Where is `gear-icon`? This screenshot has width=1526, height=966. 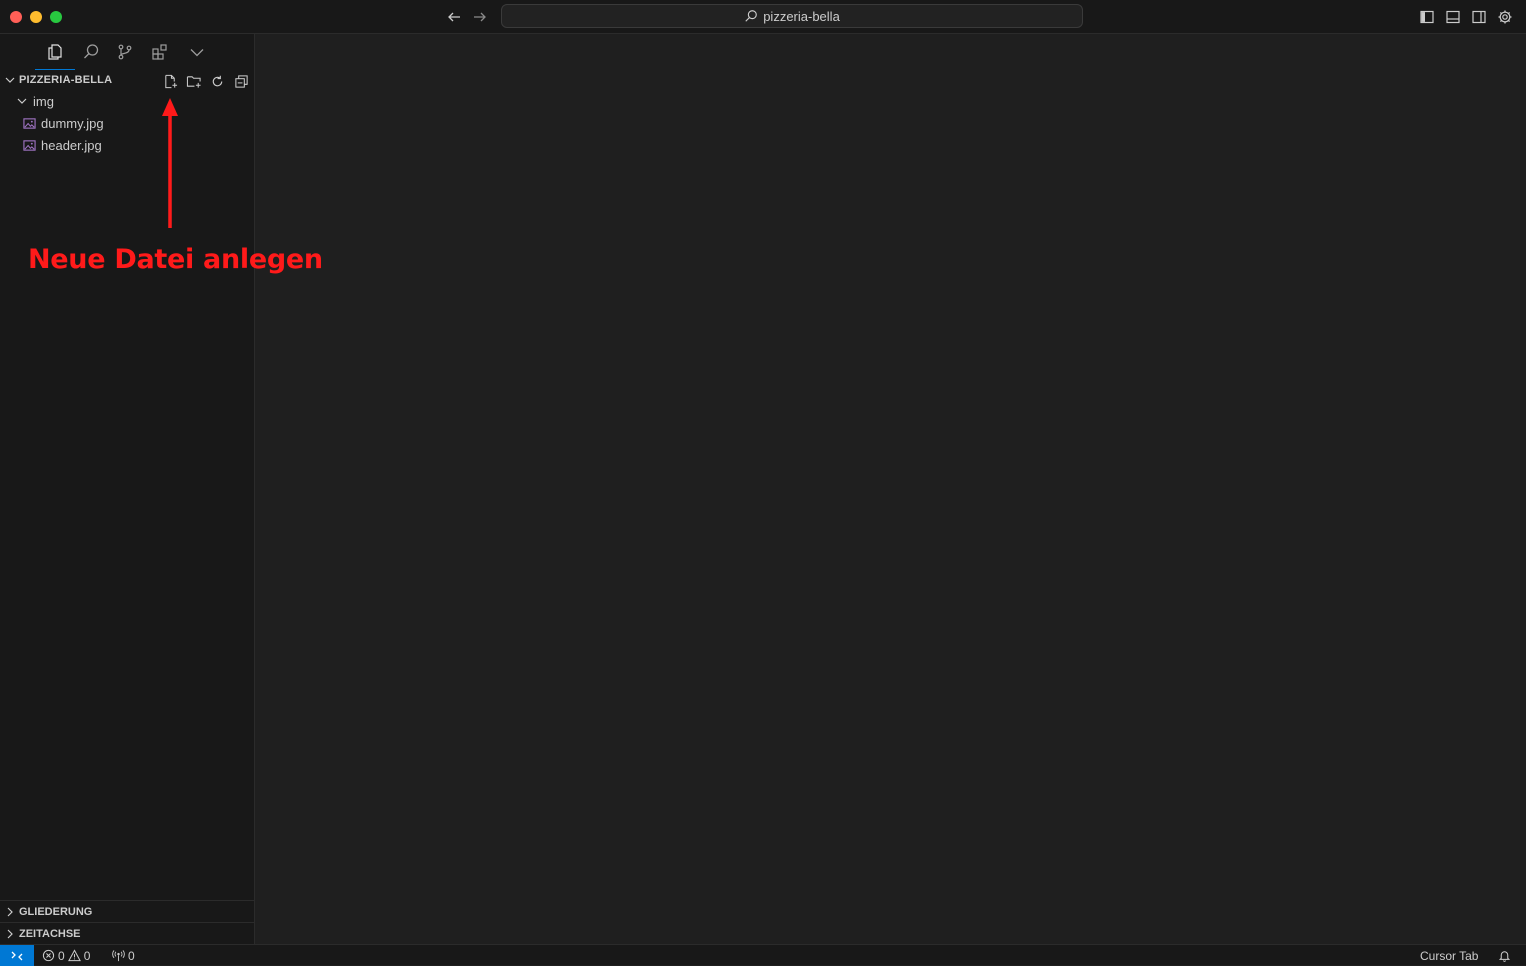
gear-icon is located at coordinates (1505, 17).